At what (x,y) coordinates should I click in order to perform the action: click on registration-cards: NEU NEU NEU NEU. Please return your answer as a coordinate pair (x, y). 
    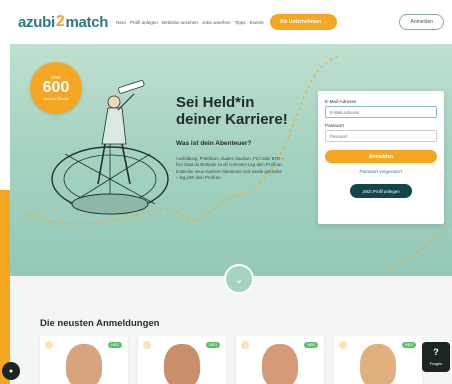
    Looking at the image, I should click on (231, 360).